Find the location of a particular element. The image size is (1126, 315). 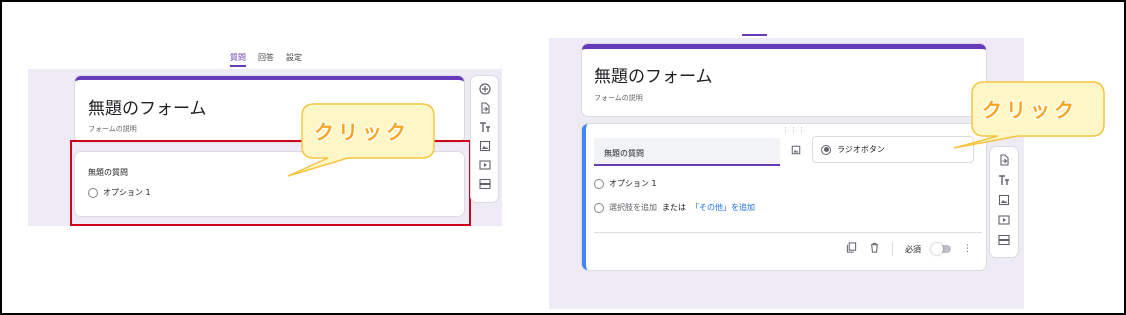

question-type-label: ラジオボタン is located at coordinates (861, 149).